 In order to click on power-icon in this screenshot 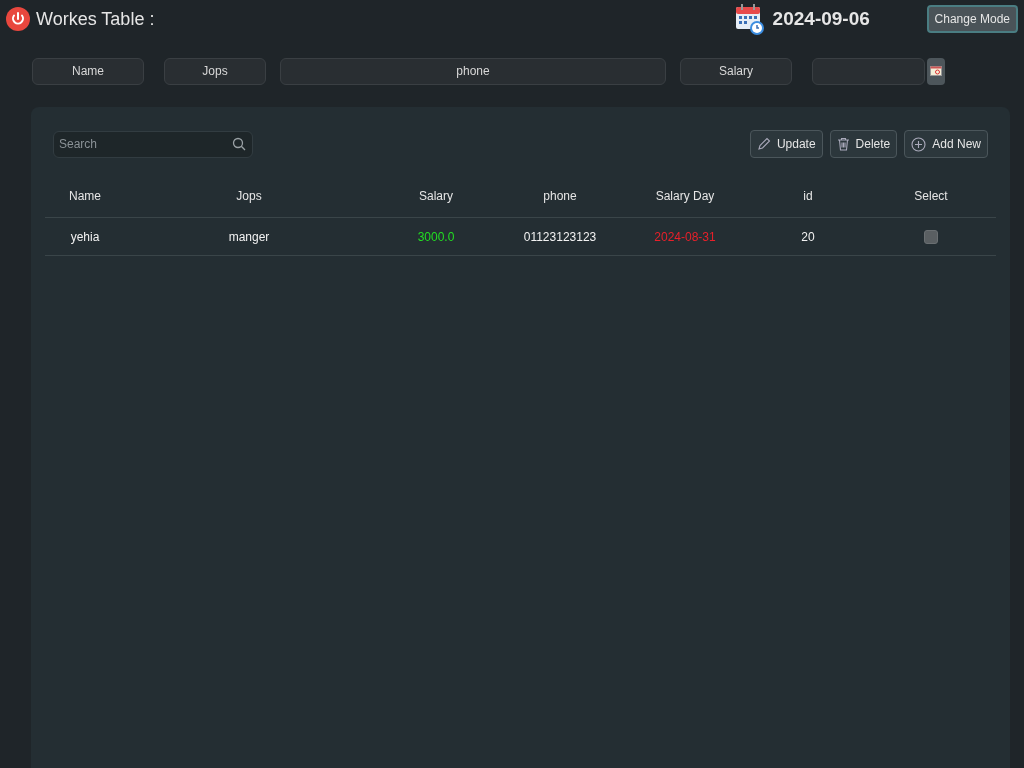, I will do `click(18, 19)`.